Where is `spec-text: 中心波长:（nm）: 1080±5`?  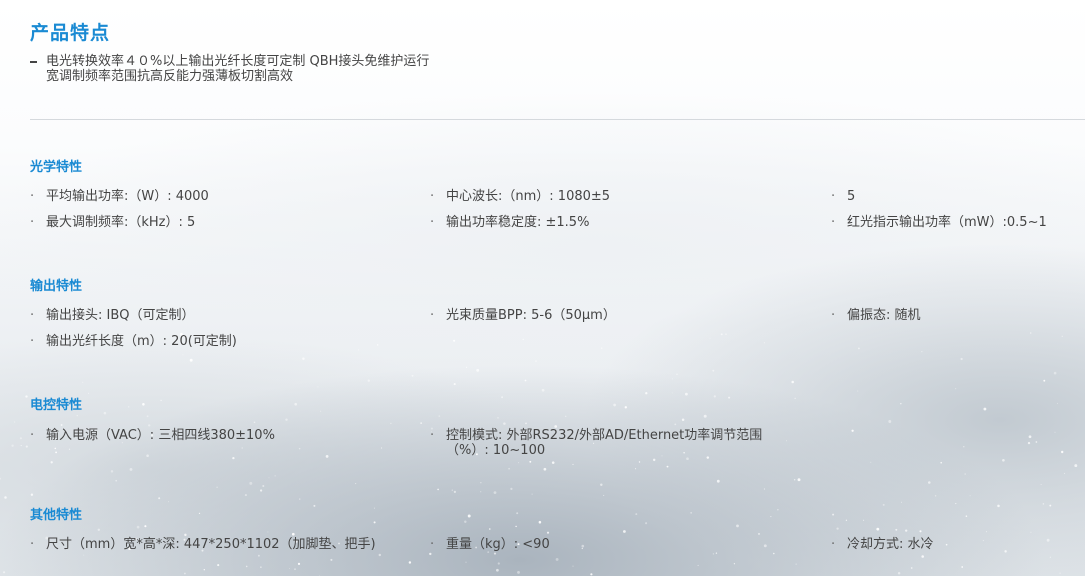 spec-text: 中心波长:（nm）: 1080±5 is located at coordinates (528, 196).